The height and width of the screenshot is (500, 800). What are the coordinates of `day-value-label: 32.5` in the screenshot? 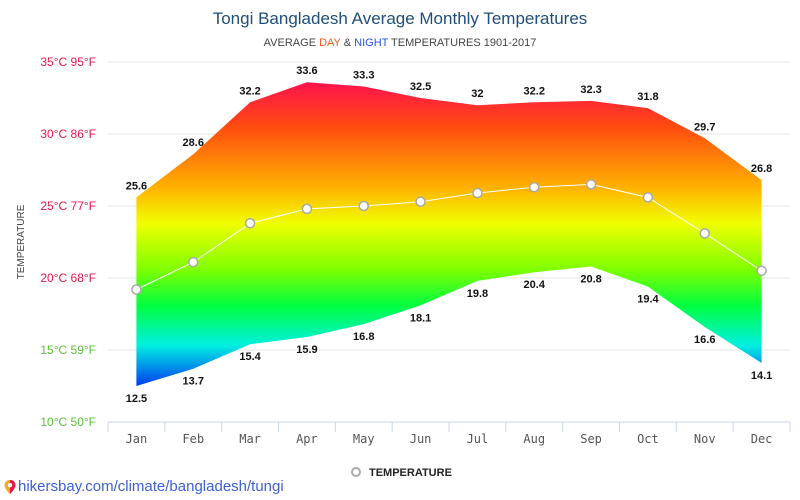 It's located at (420, 87).